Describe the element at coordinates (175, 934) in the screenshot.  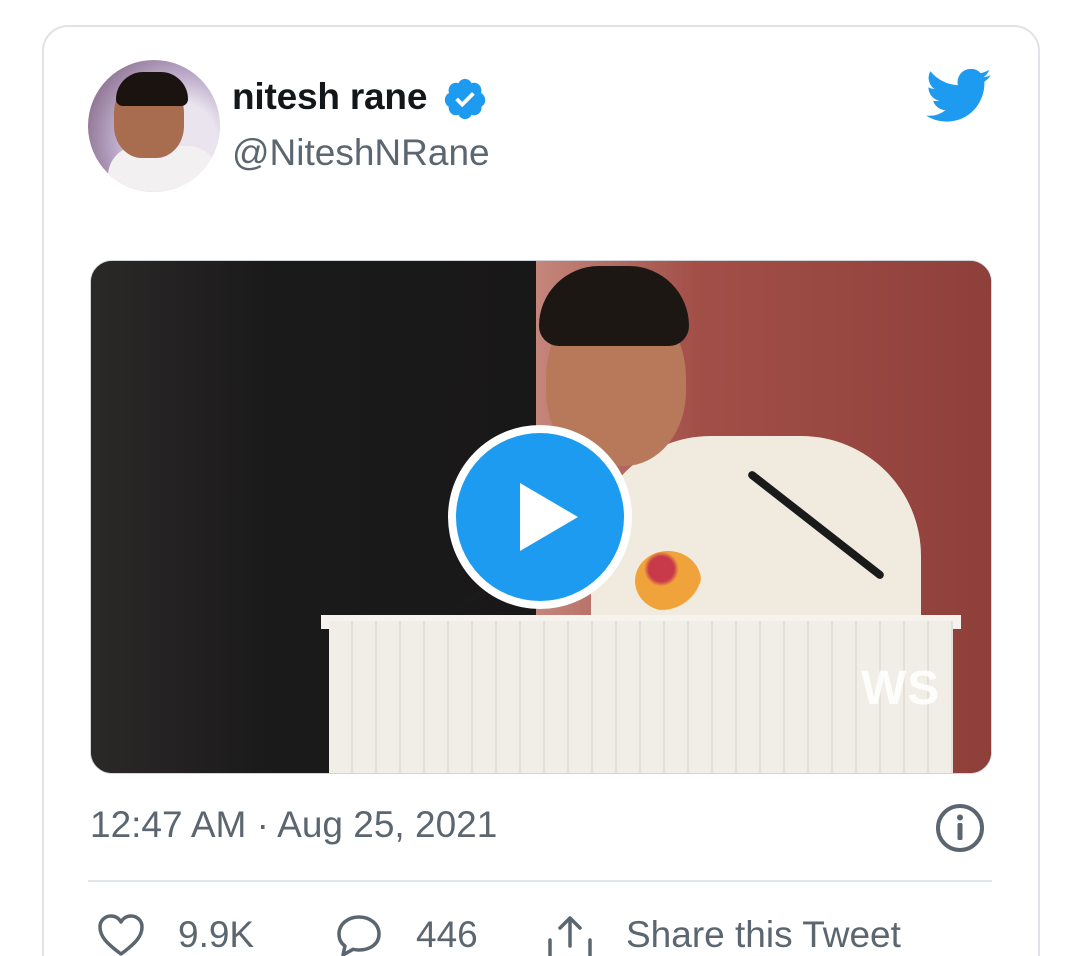
I see `like-action: 9.9K` at that location.